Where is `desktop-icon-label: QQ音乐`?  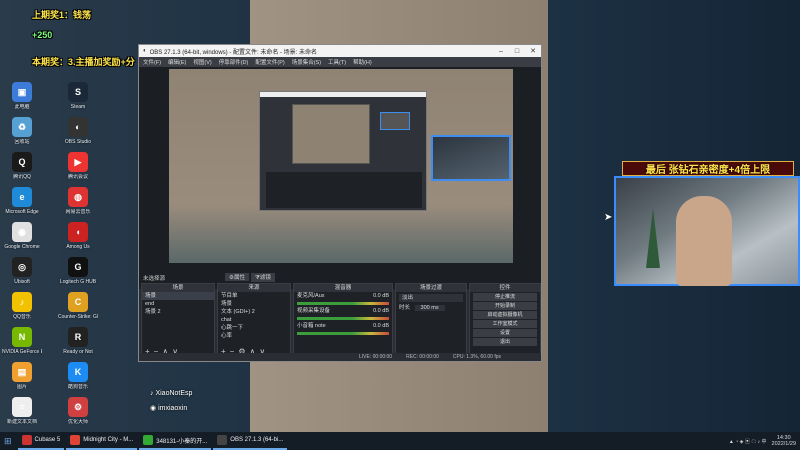 desktop-icon-label: QQ音乐 is located at coordinates (22, 317).